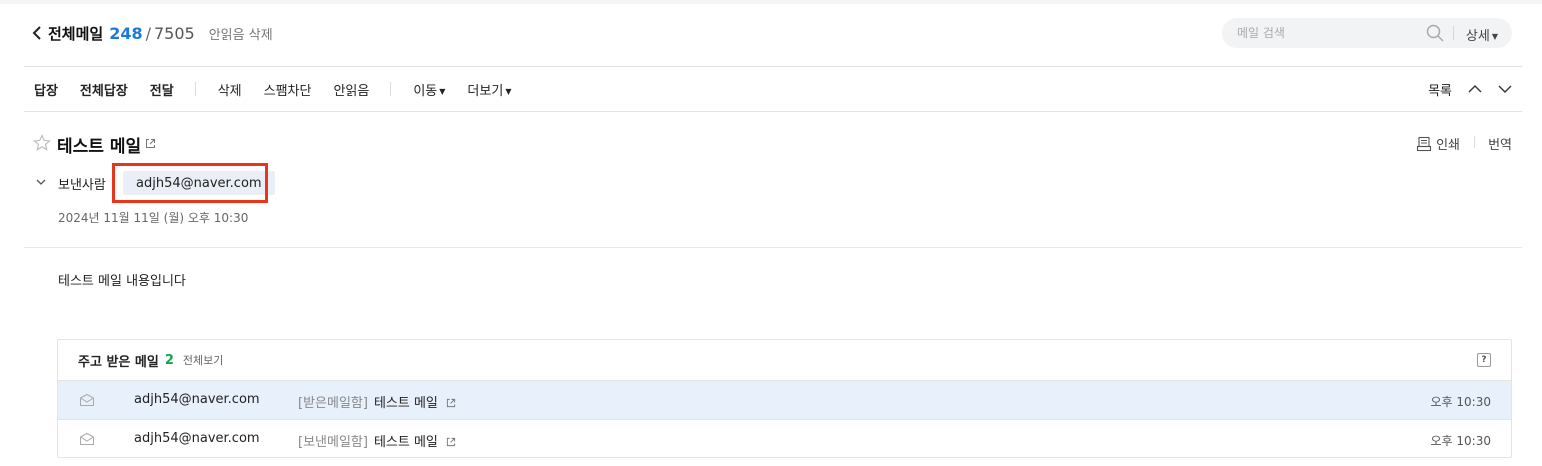 Image resolution: width=1542 pixels, height=466 pixels. I want to click on conversation-header: 주고 받은 메일 2 전체보기 ?, so click(784, 360).